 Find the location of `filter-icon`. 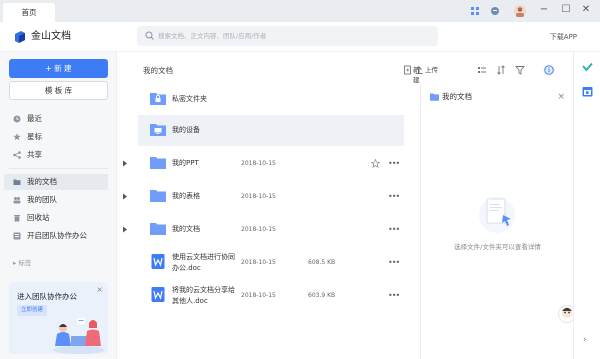

filter-icon is located at coordinates (520, 70).